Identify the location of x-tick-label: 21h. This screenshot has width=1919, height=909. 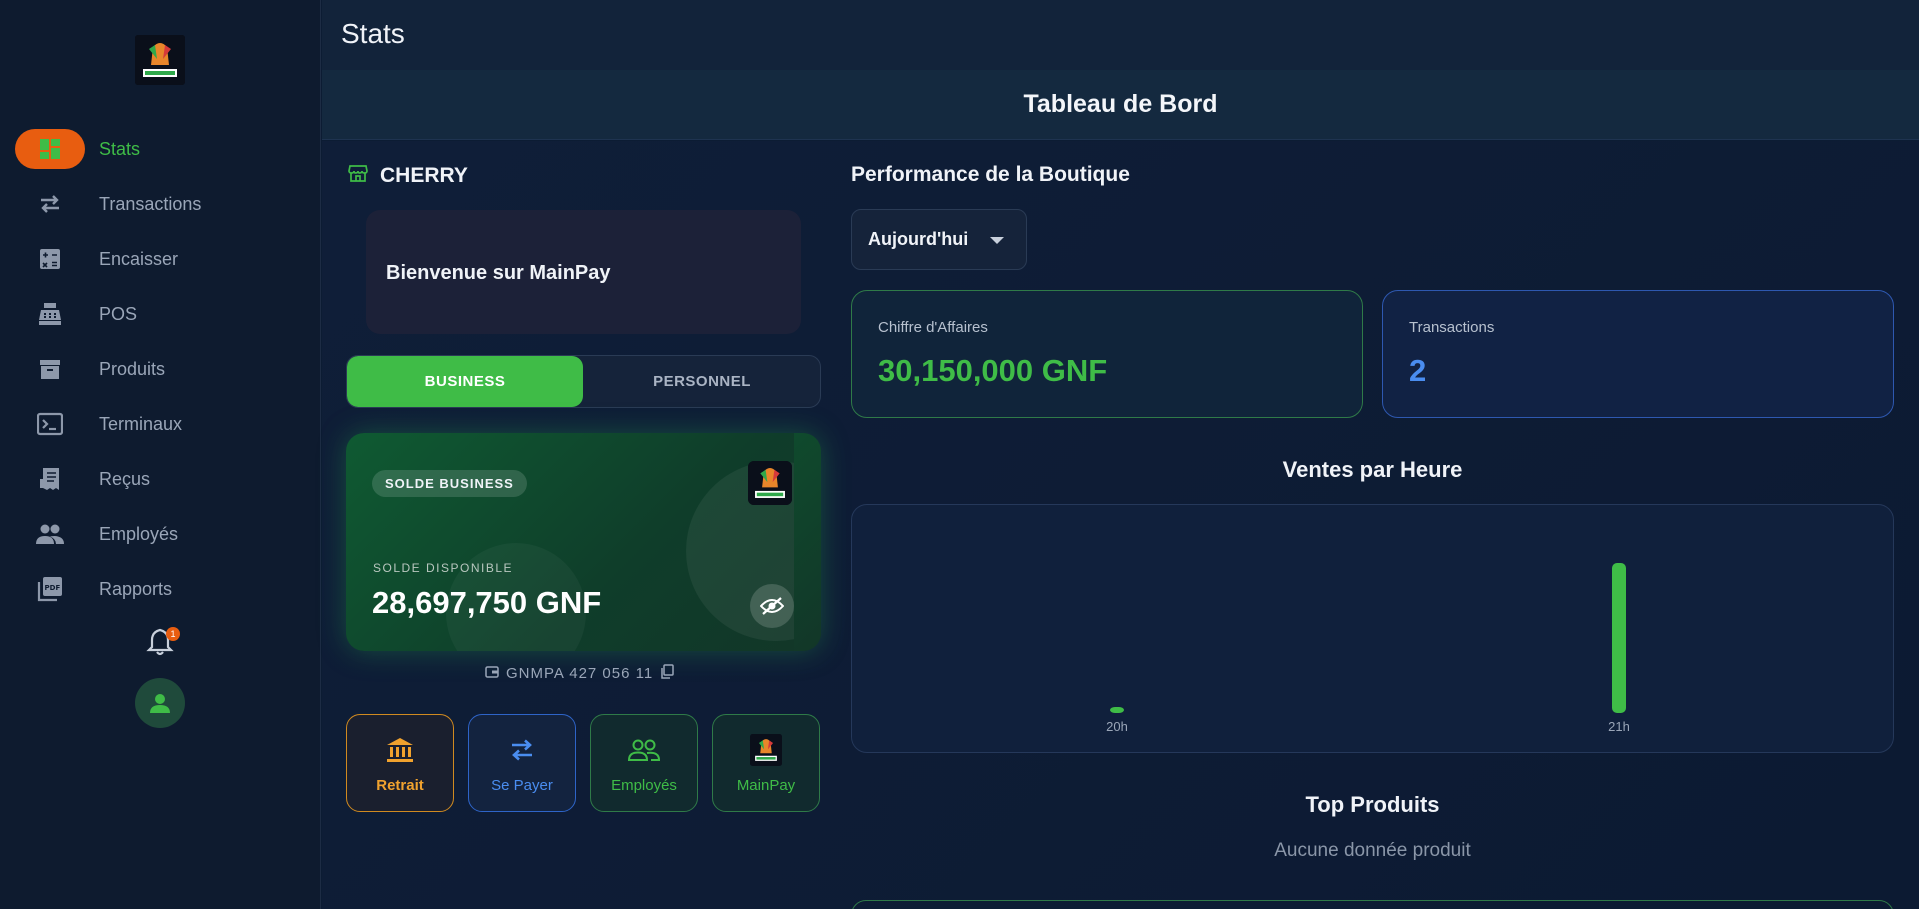
(1619, 726).